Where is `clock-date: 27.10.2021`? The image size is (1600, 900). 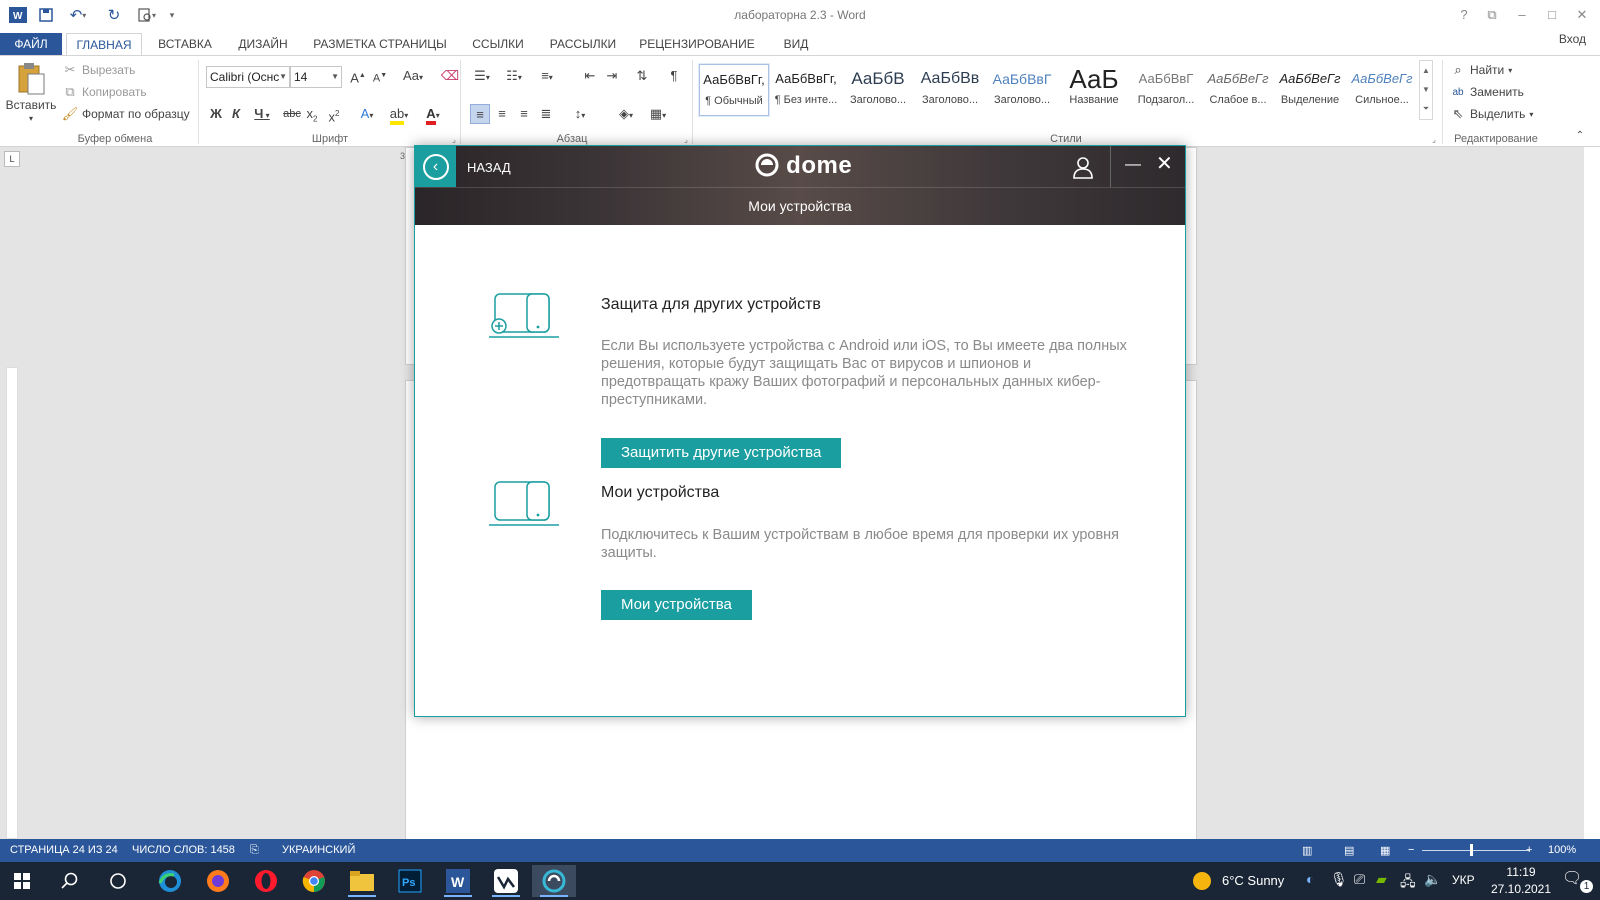 clock-date: 27.10.2021 is located at coordinates (1521, 889).